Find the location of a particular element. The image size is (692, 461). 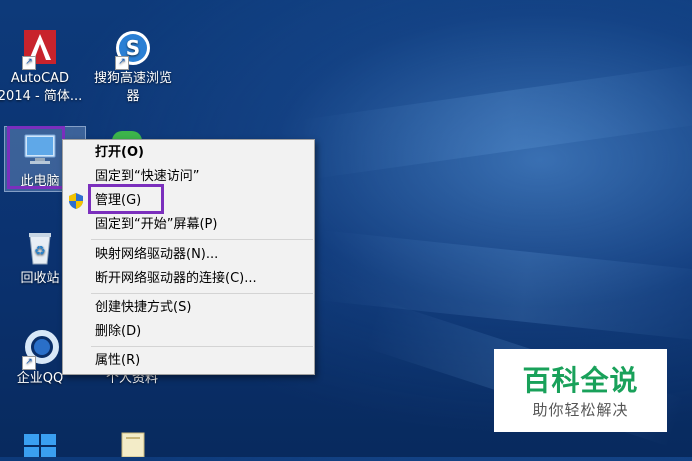

menu-item-delete: 删除(D) is located at coordinates (188, 332).